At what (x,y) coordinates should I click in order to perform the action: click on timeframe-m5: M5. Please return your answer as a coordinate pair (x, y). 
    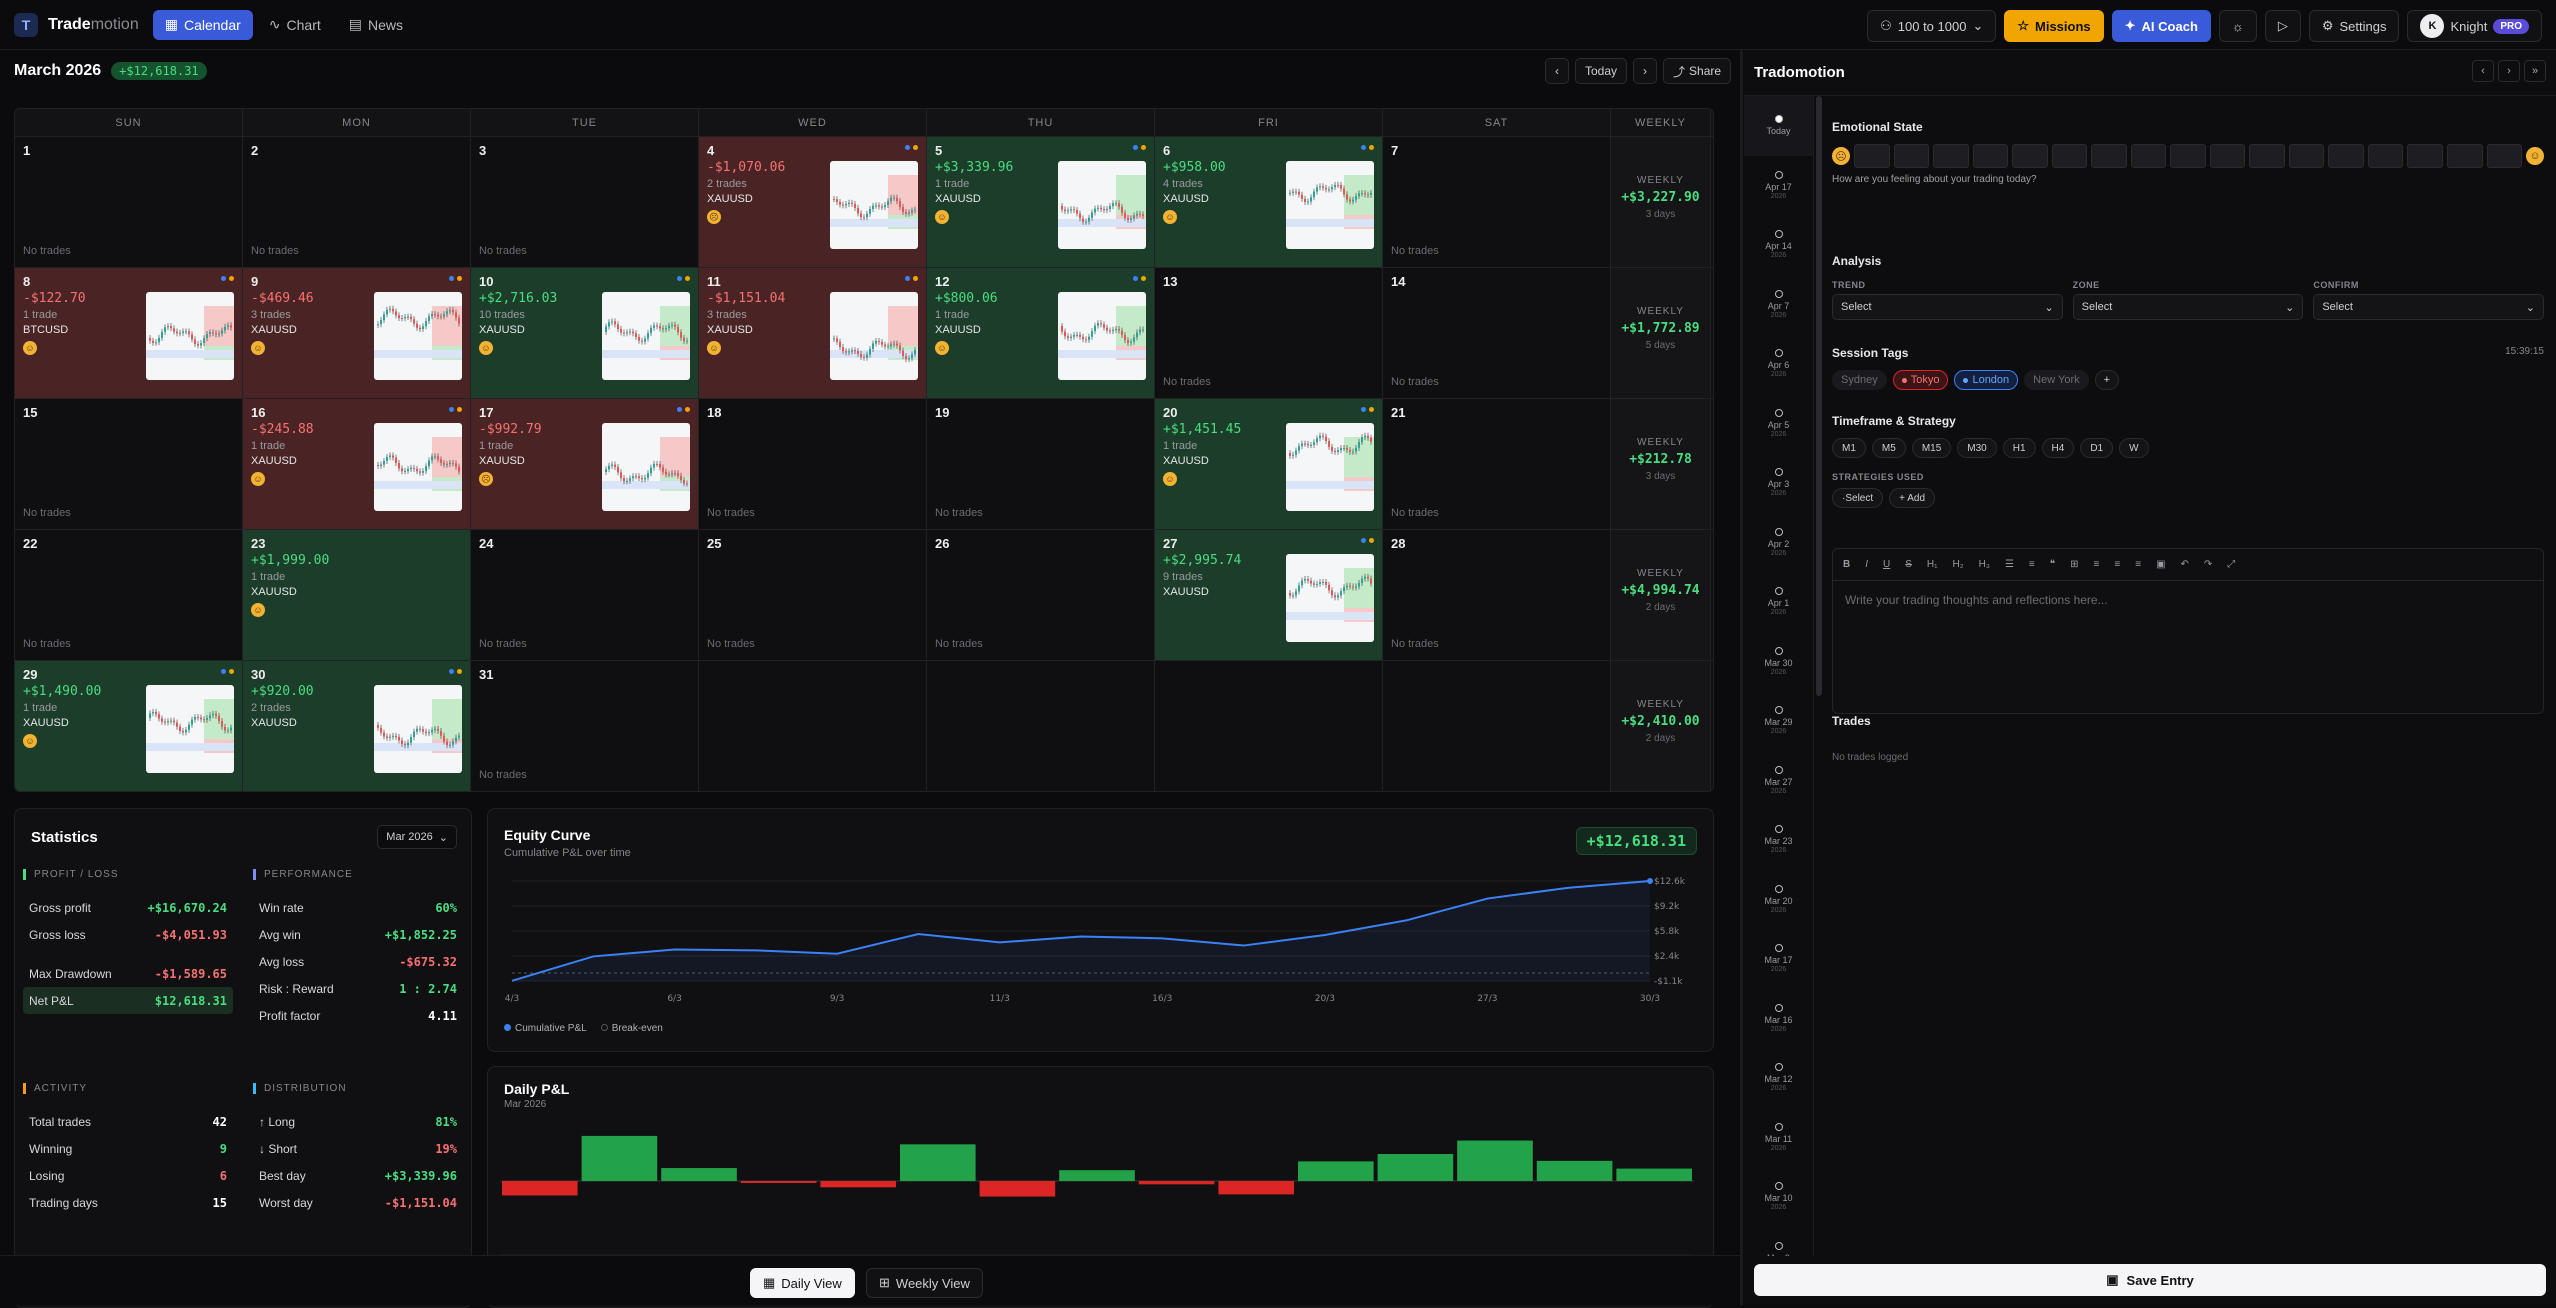
    Looking at the image, I should click on (1888, 448).